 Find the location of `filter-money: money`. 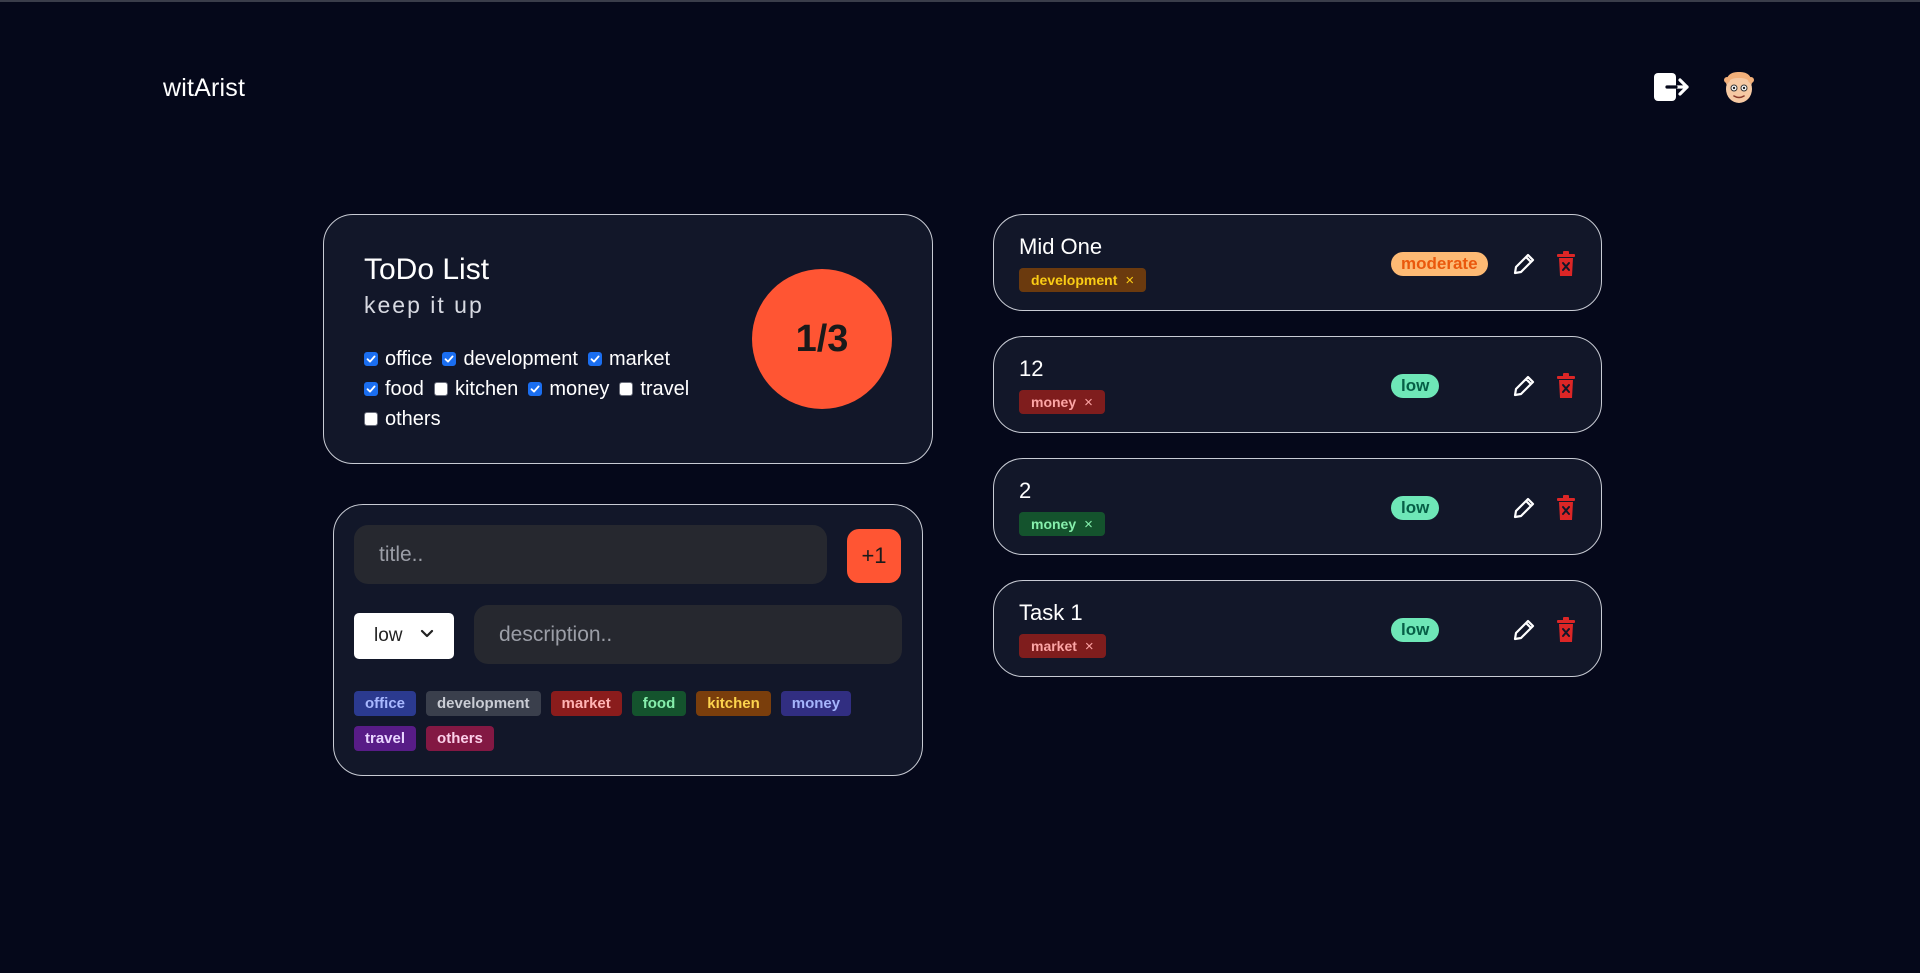

filter-money: money is located at coordinates (568, 389).